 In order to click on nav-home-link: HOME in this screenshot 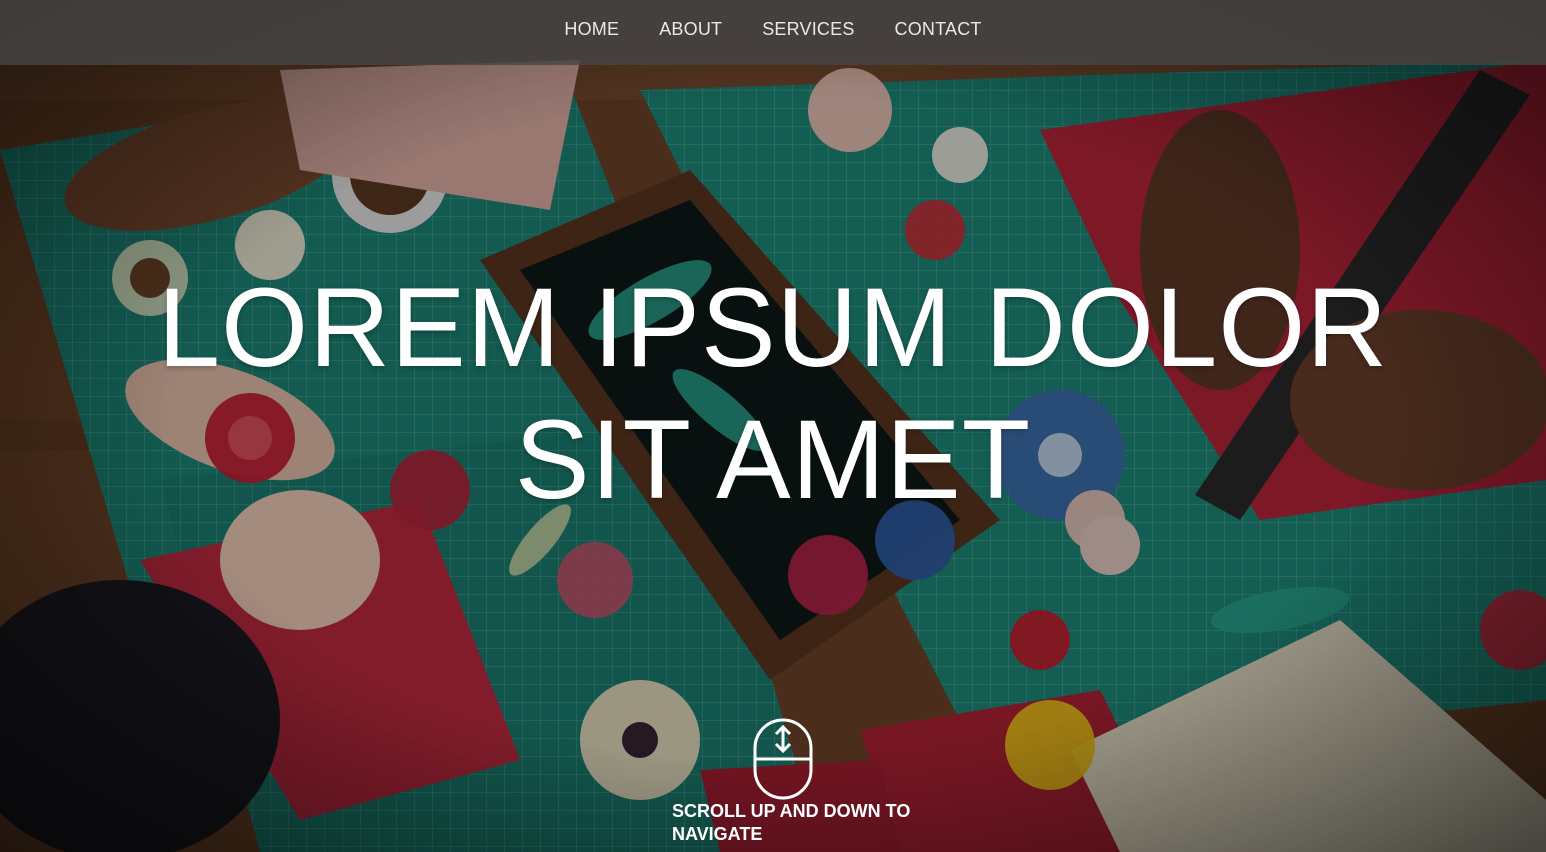, I will do `click(591, 32)`.